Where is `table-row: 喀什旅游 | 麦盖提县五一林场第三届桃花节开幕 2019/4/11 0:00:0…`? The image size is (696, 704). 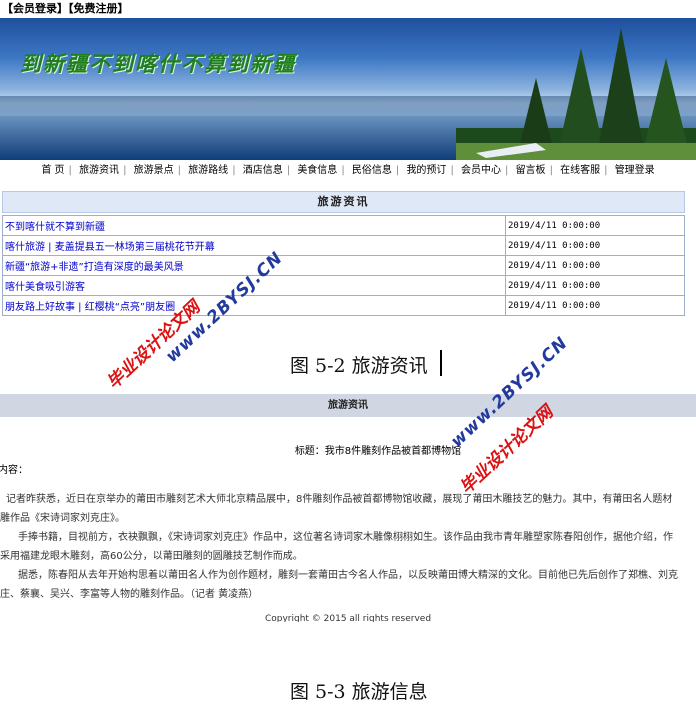 table-row: 喀什旅游 | 麦盖提县五一林场第三届桃花节开幕 2019/4/11 0:00:0… is located at coordinates (343, 245).